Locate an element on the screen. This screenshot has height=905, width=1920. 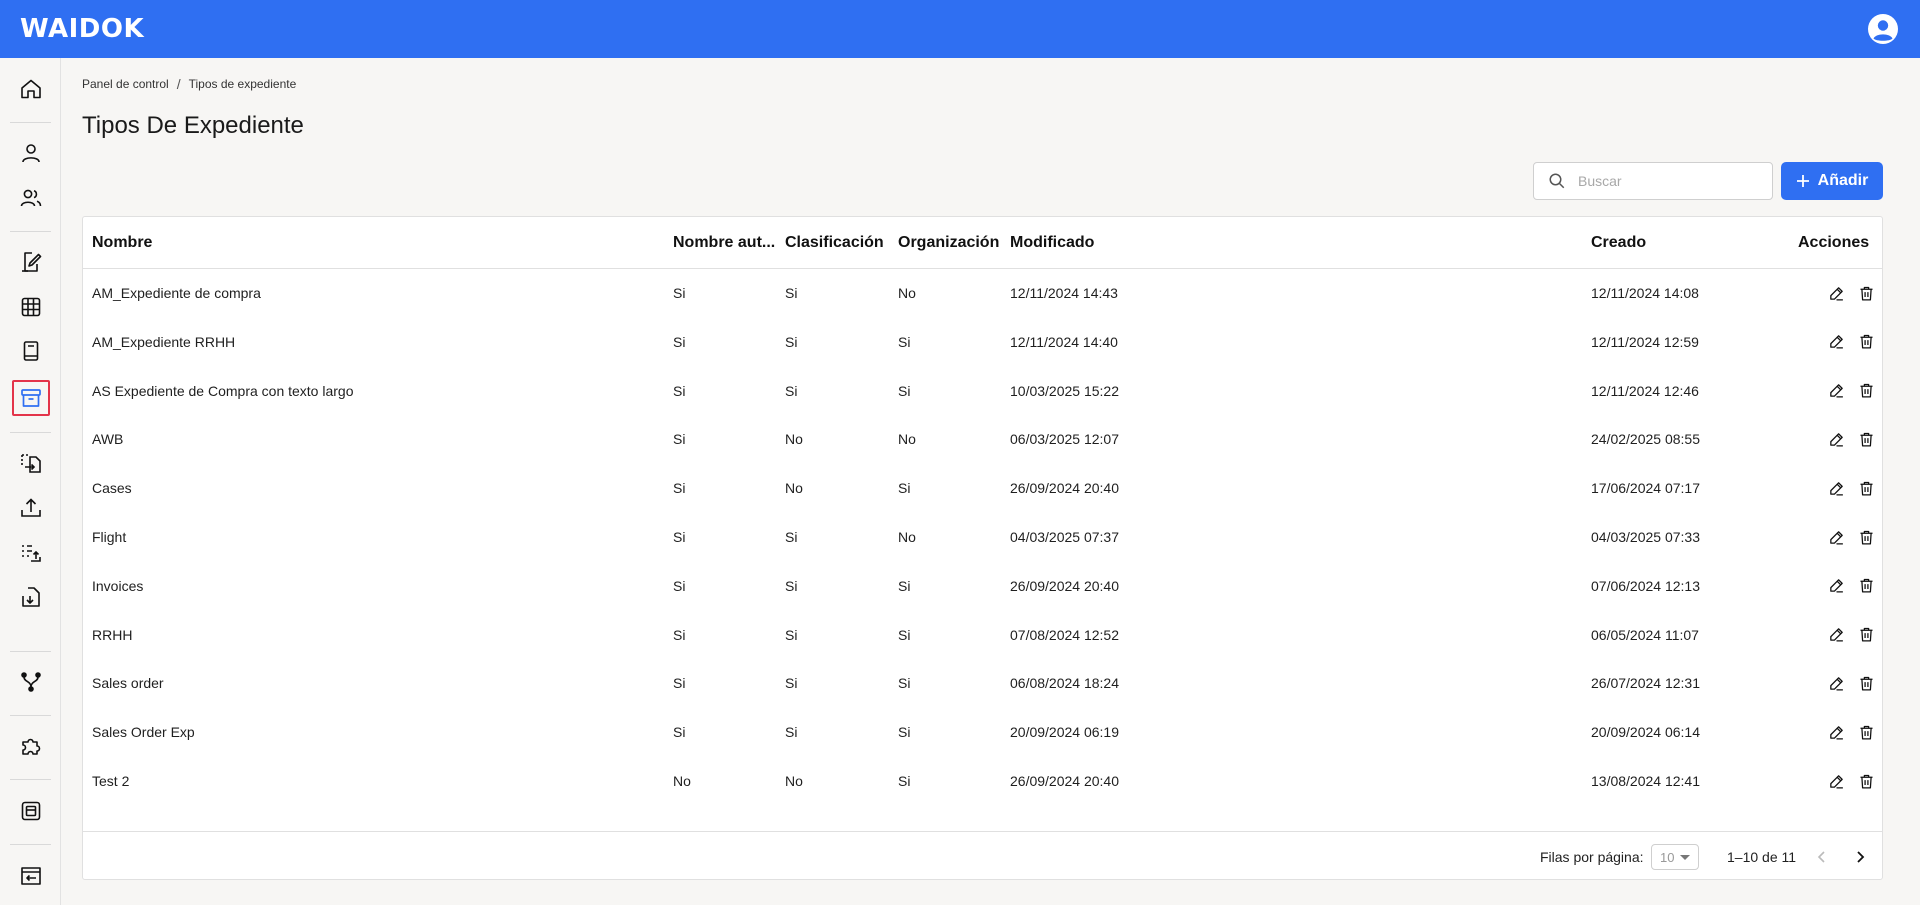
next-page-button is located at coordinates (1860, 857).